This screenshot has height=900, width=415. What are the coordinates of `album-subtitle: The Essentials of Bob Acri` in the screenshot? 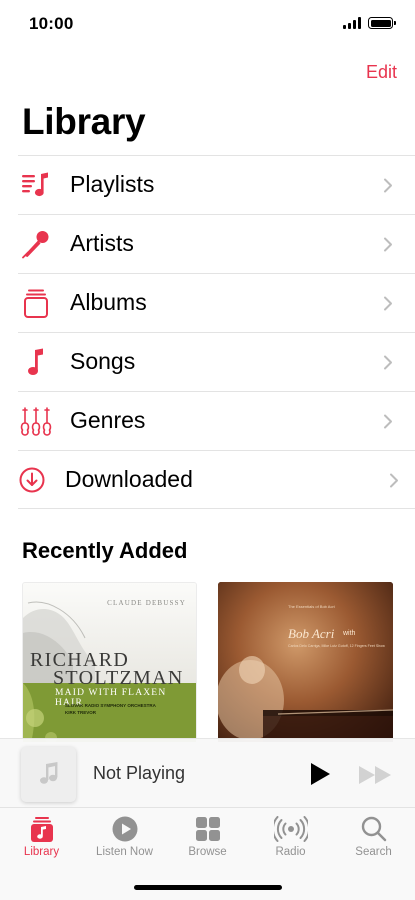 It's located at (311, 606).